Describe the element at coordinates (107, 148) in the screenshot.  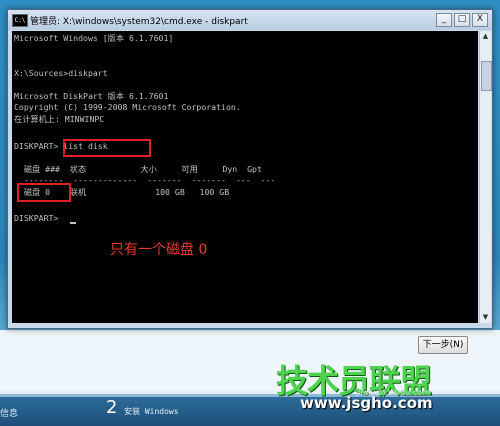
I see `highlight-command-box` at that location.